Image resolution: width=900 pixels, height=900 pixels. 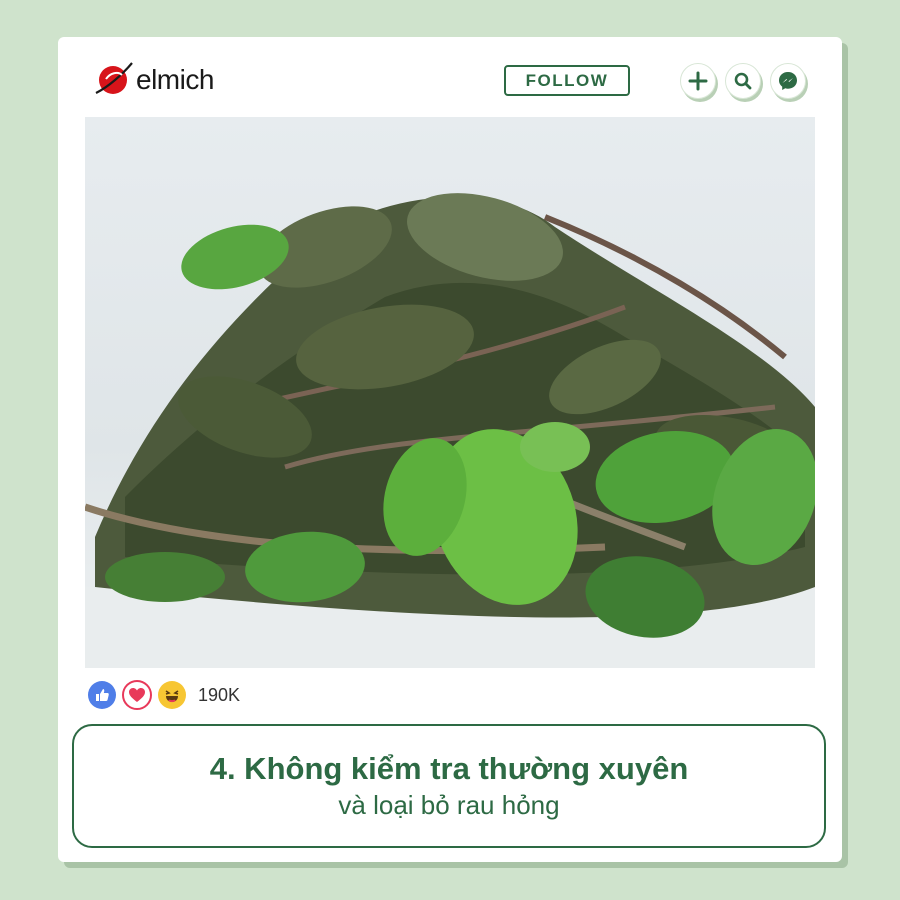 I want to click on plus-icon, so click(x=698, y=81).